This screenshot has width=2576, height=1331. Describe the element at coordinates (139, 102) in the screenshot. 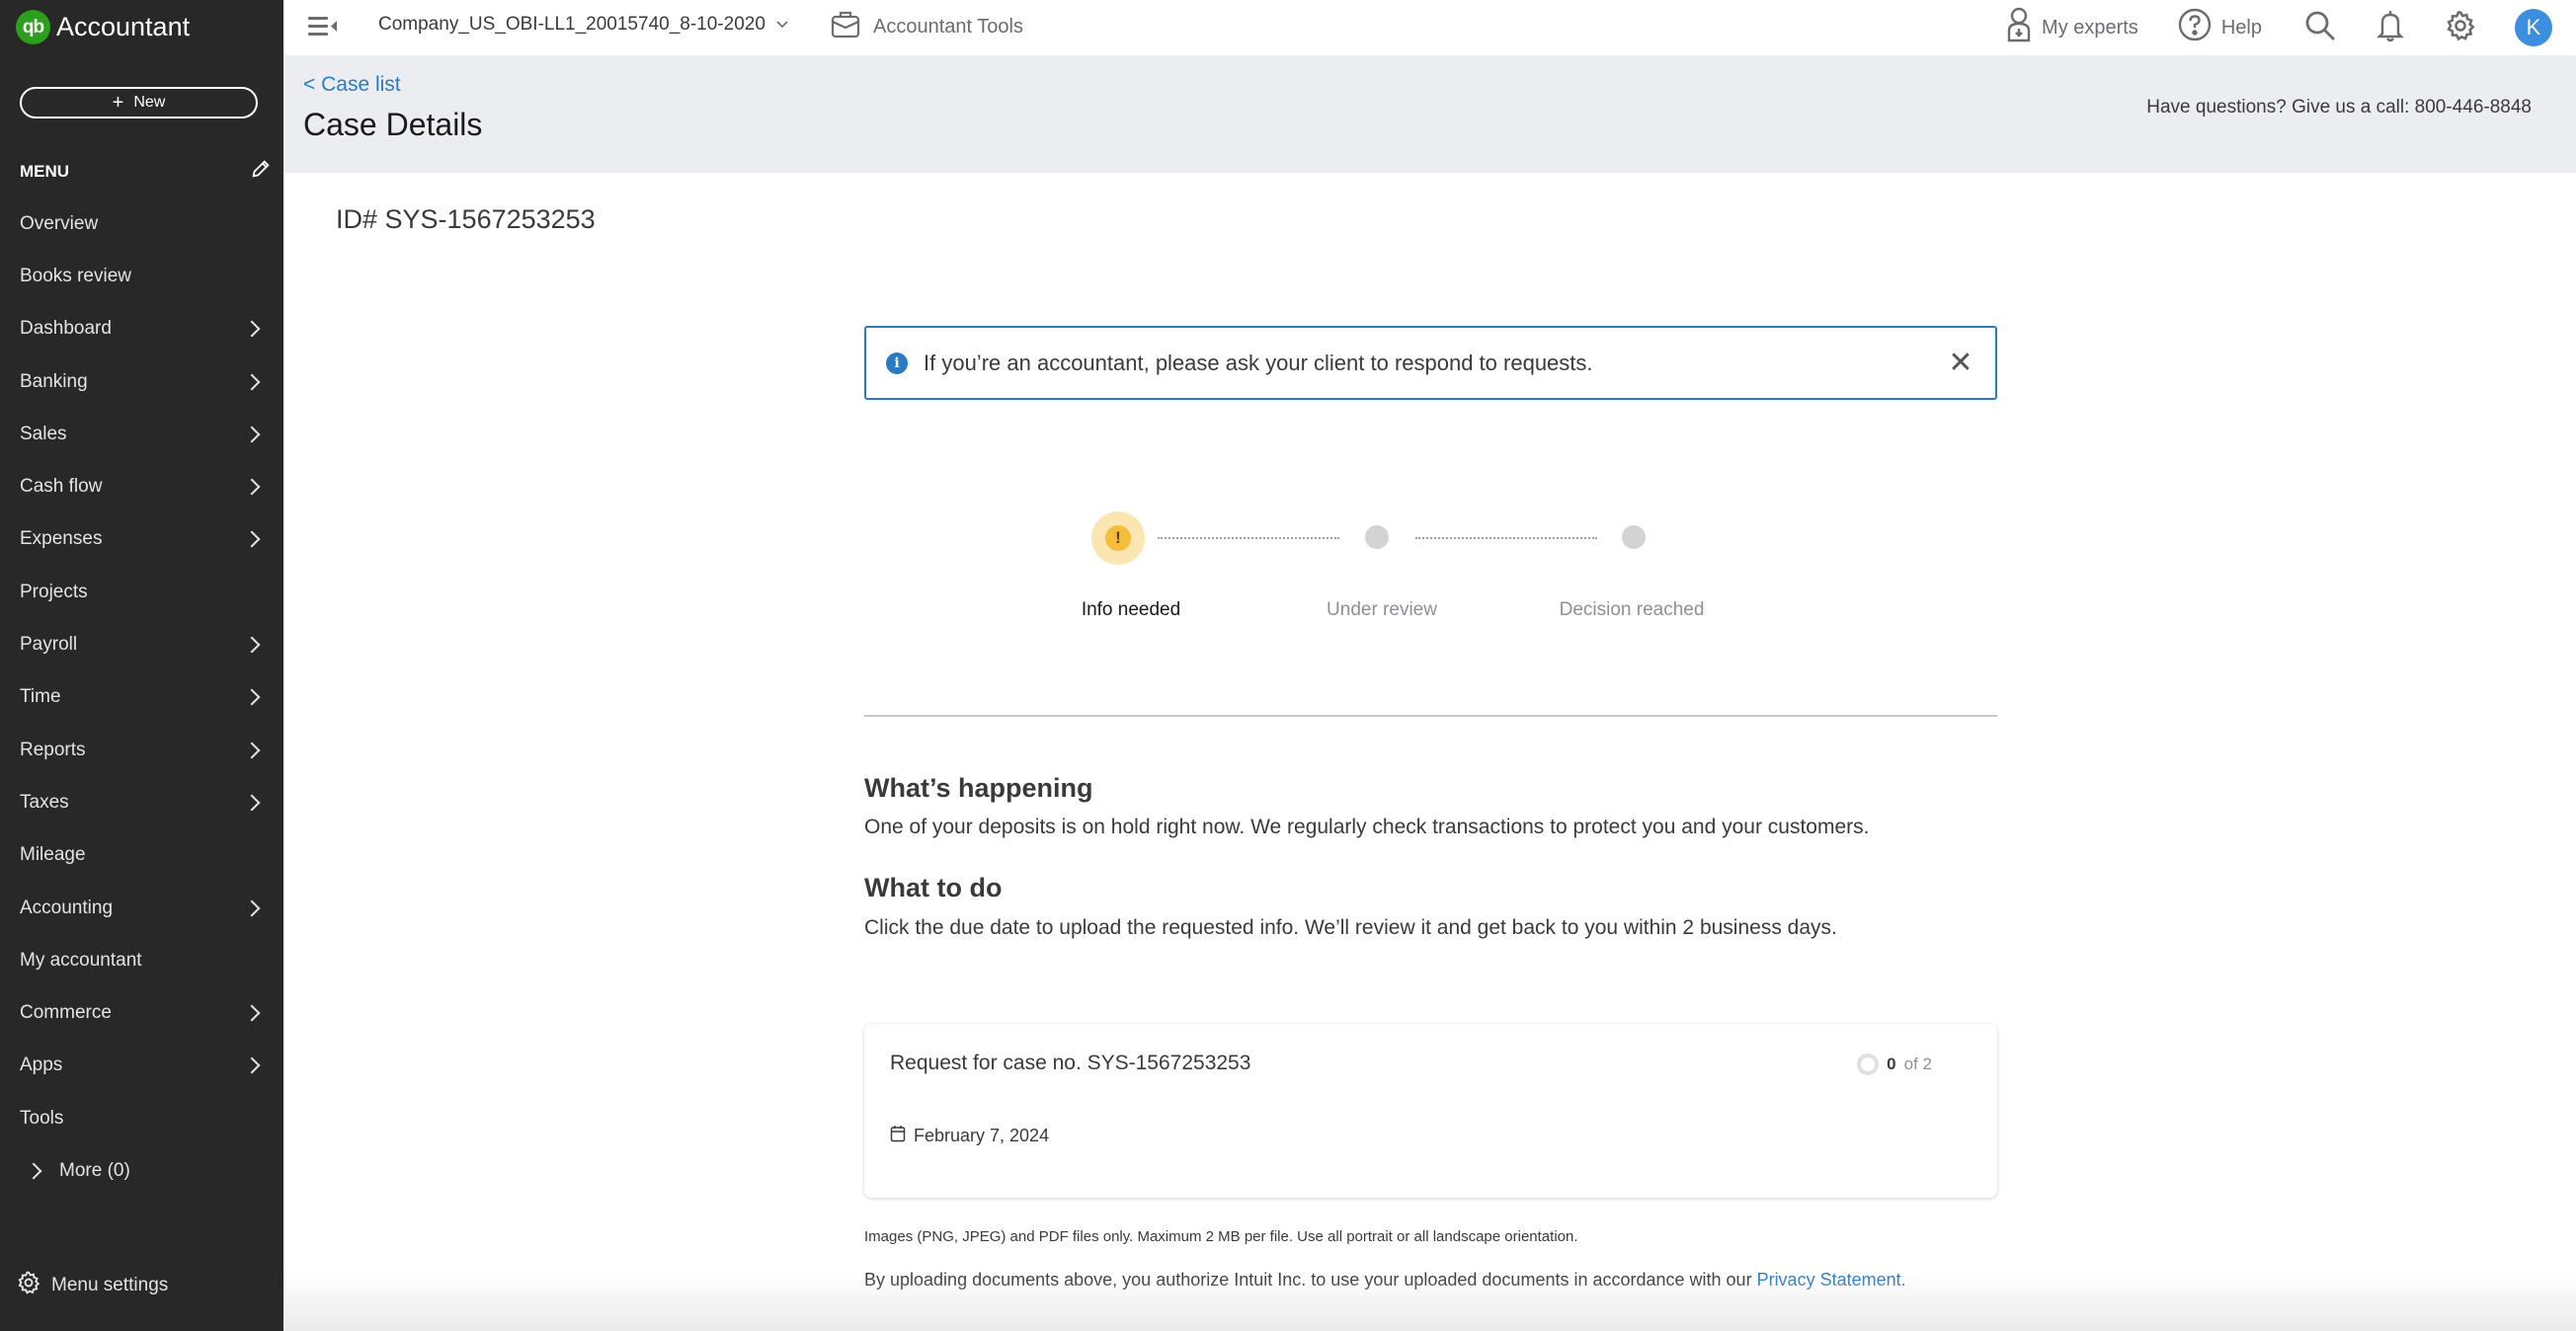

I see `new-button: + New` at that location.